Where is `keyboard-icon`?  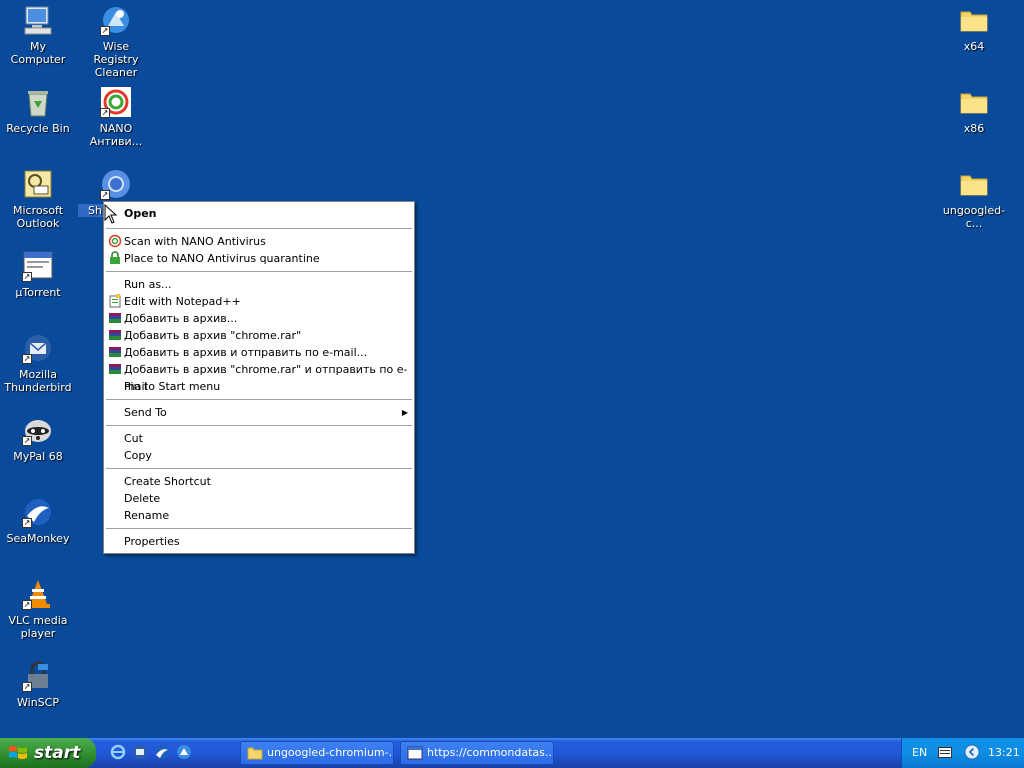 keyboard-icon is located at coordinates (945, 752).